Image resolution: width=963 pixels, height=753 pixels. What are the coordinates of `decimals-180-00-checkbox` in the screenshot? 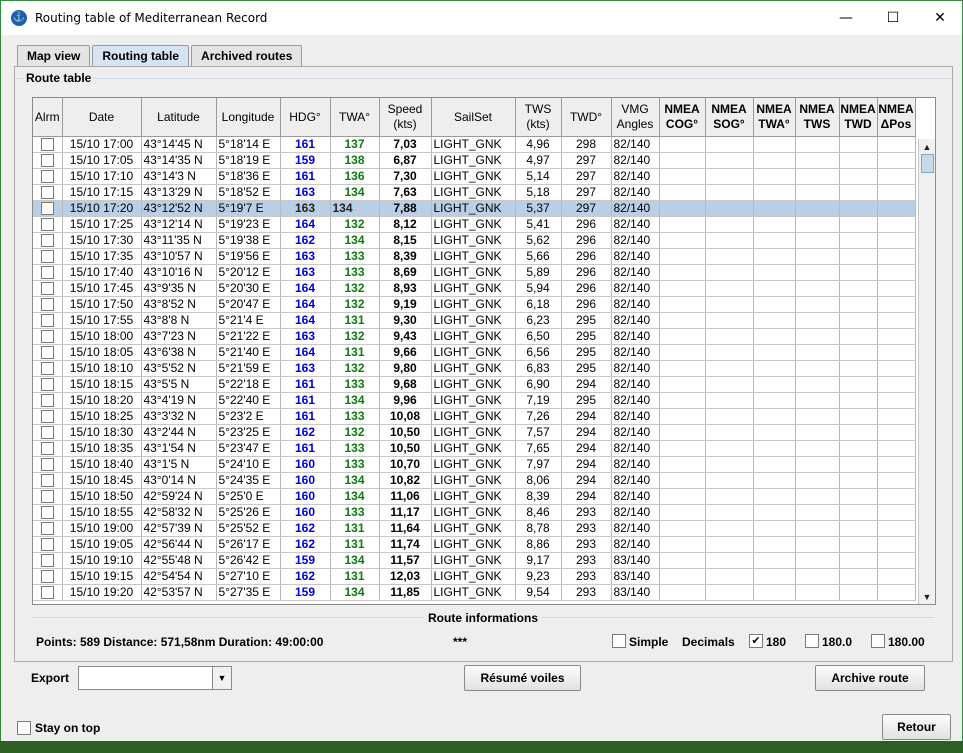 It's located at (878, 641).